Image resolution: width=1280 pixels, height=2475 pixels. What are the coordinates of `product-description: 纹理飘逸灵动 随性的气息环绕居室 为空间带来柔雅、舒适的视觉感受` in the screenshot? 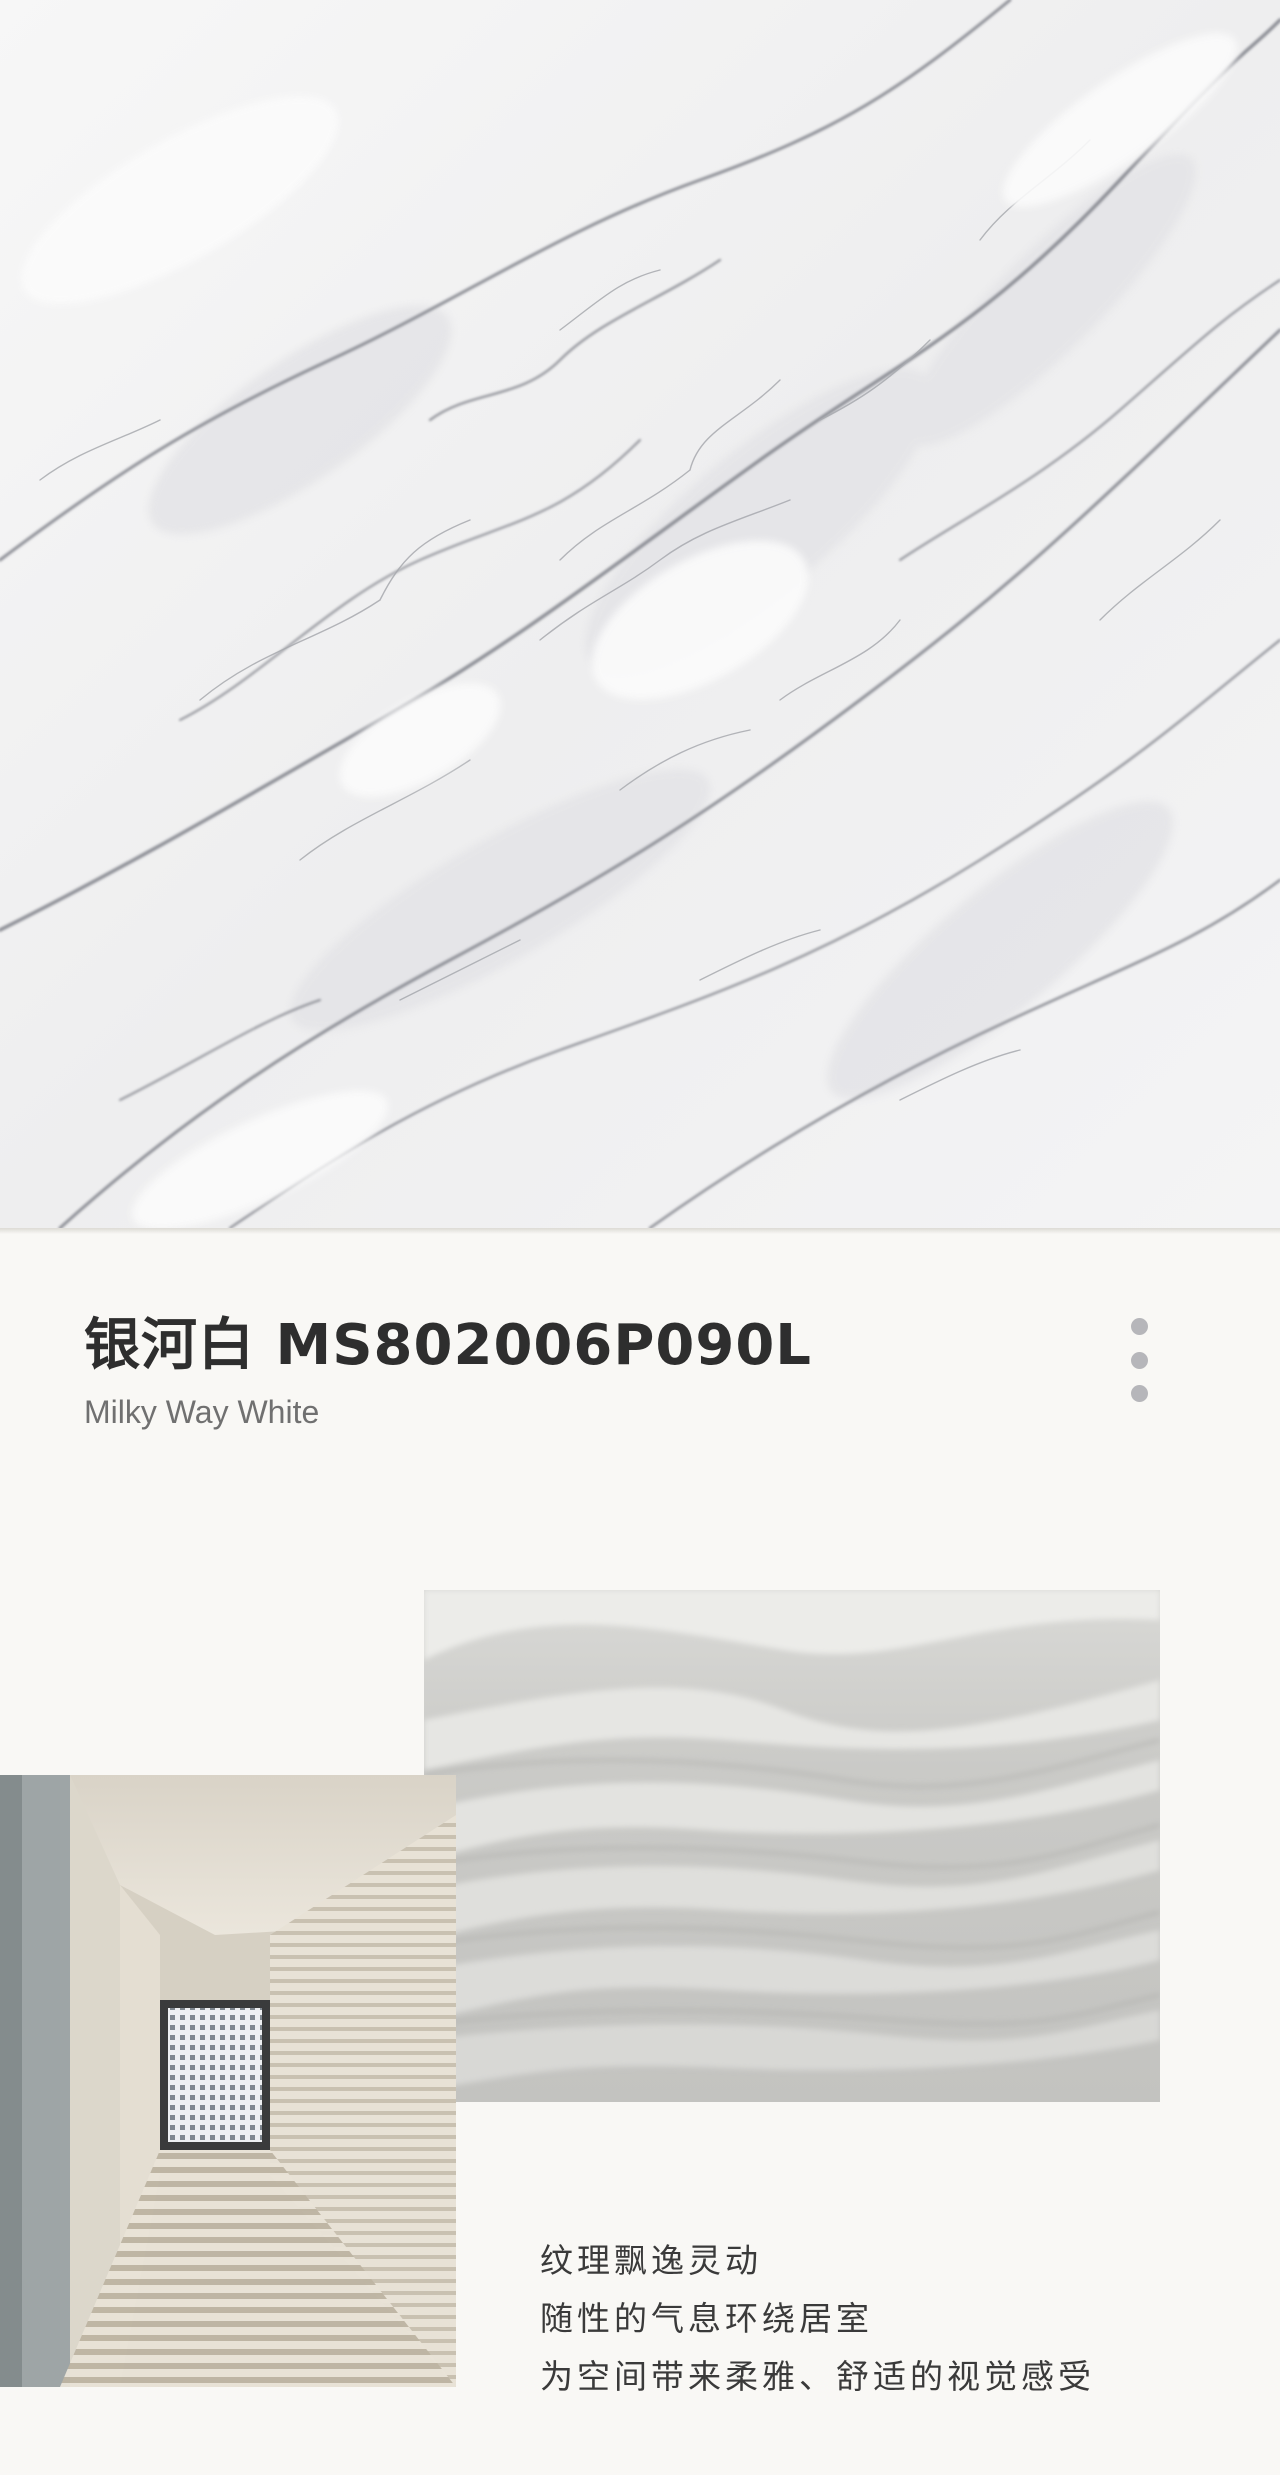 It's located at (817, 2319).